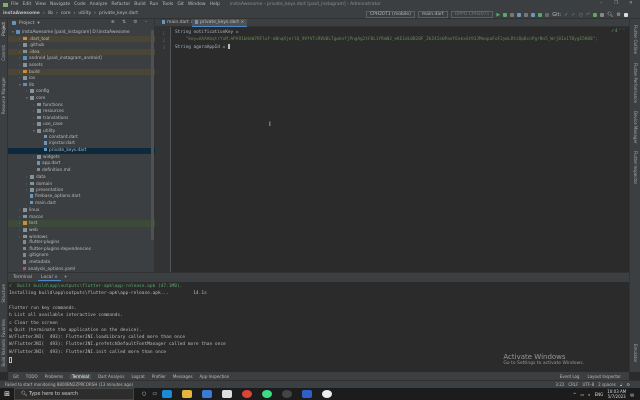 Image resolution: width=640 pixels, height=400 pixels. I want to click on code-line: String agoraAppId =, so click(202, 47).